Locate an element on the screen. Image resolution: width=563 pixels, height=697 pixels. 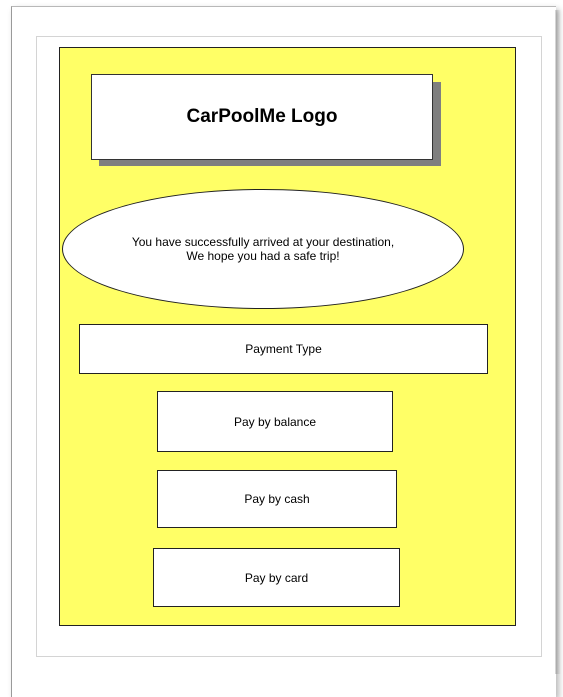
arrival-message-line-2: We hope you had a safe trip! is located at coordinates (263, 256).